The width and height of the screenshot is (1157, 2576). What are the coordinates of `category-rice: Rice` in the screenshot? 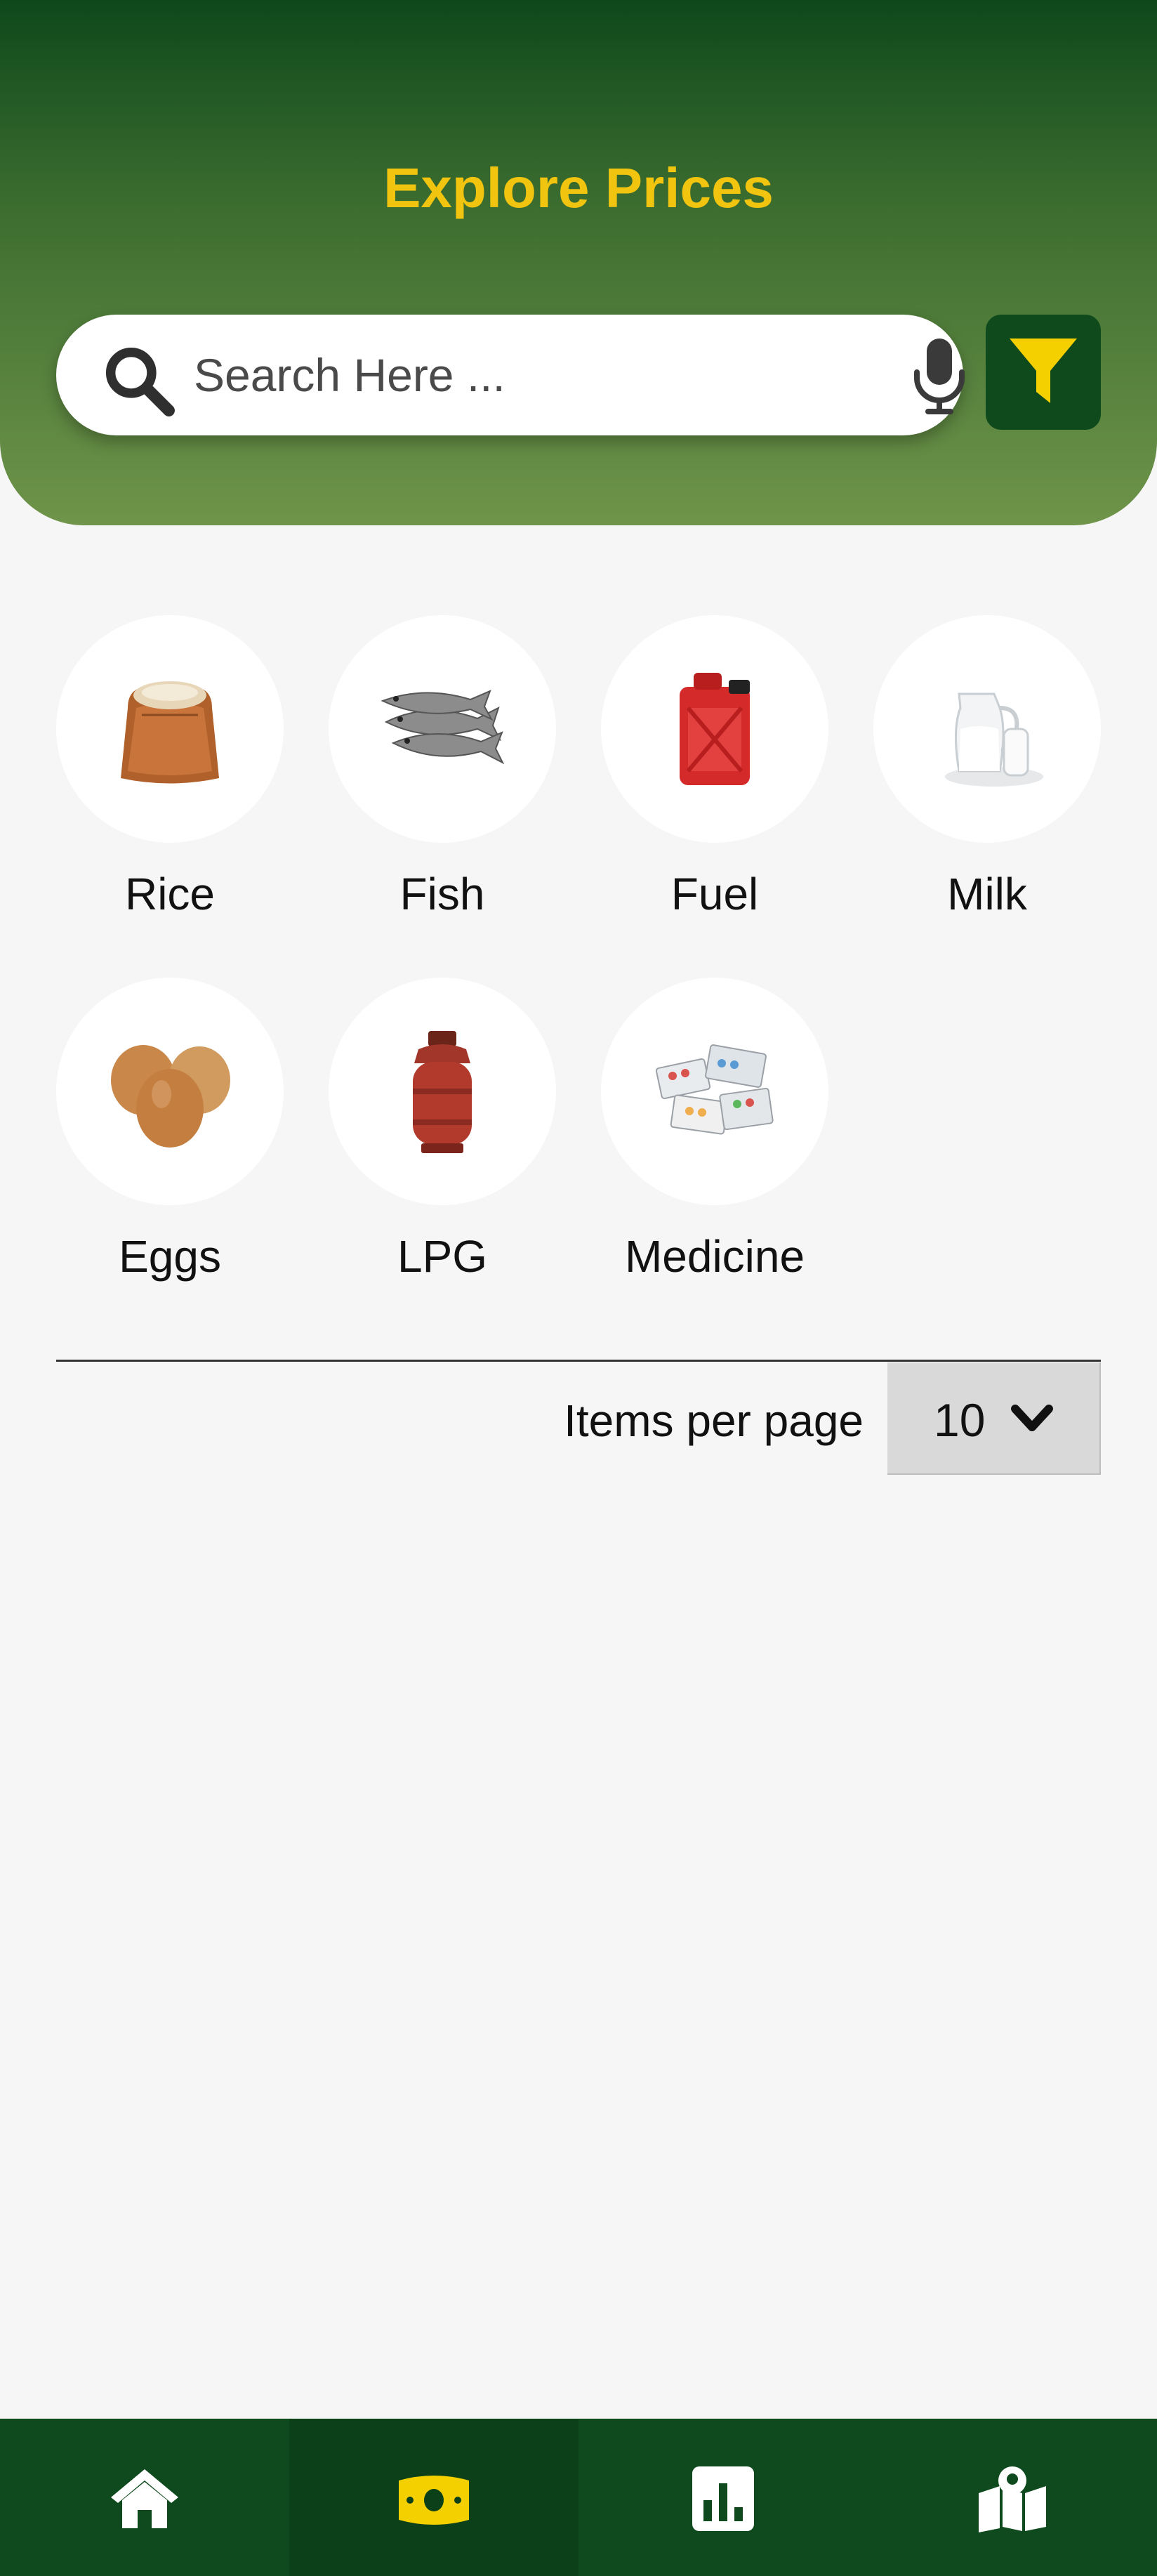 It's located at (175, 777).